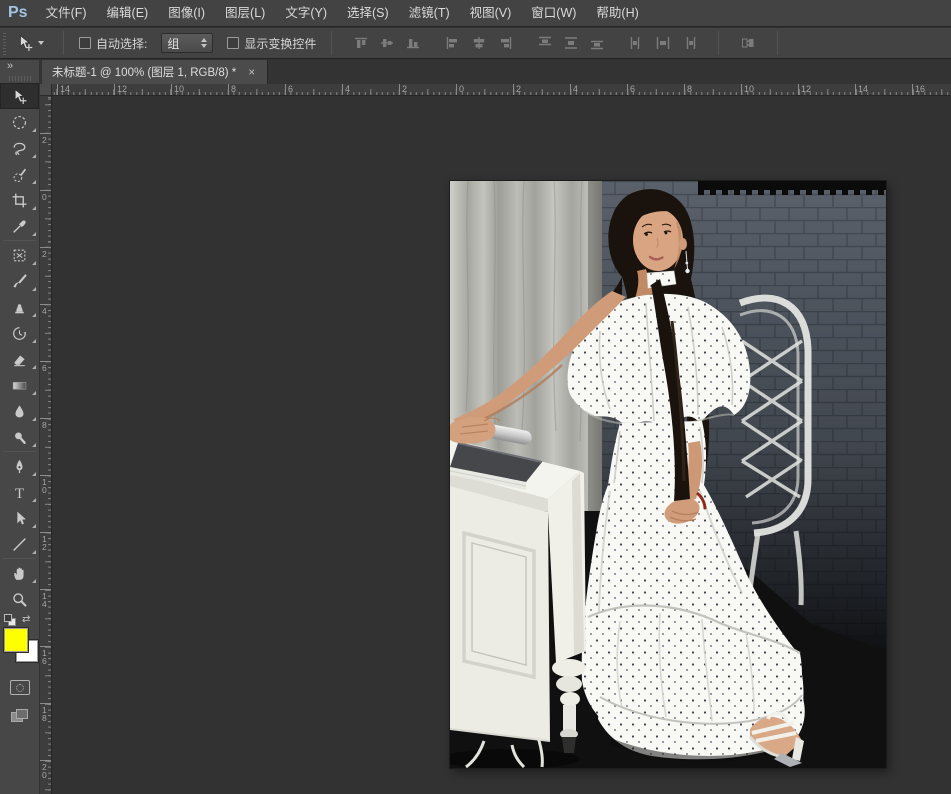  Describe the element at coordinates (748, 43) in the screenshot. I see `auto-align-layers-button` at that location.